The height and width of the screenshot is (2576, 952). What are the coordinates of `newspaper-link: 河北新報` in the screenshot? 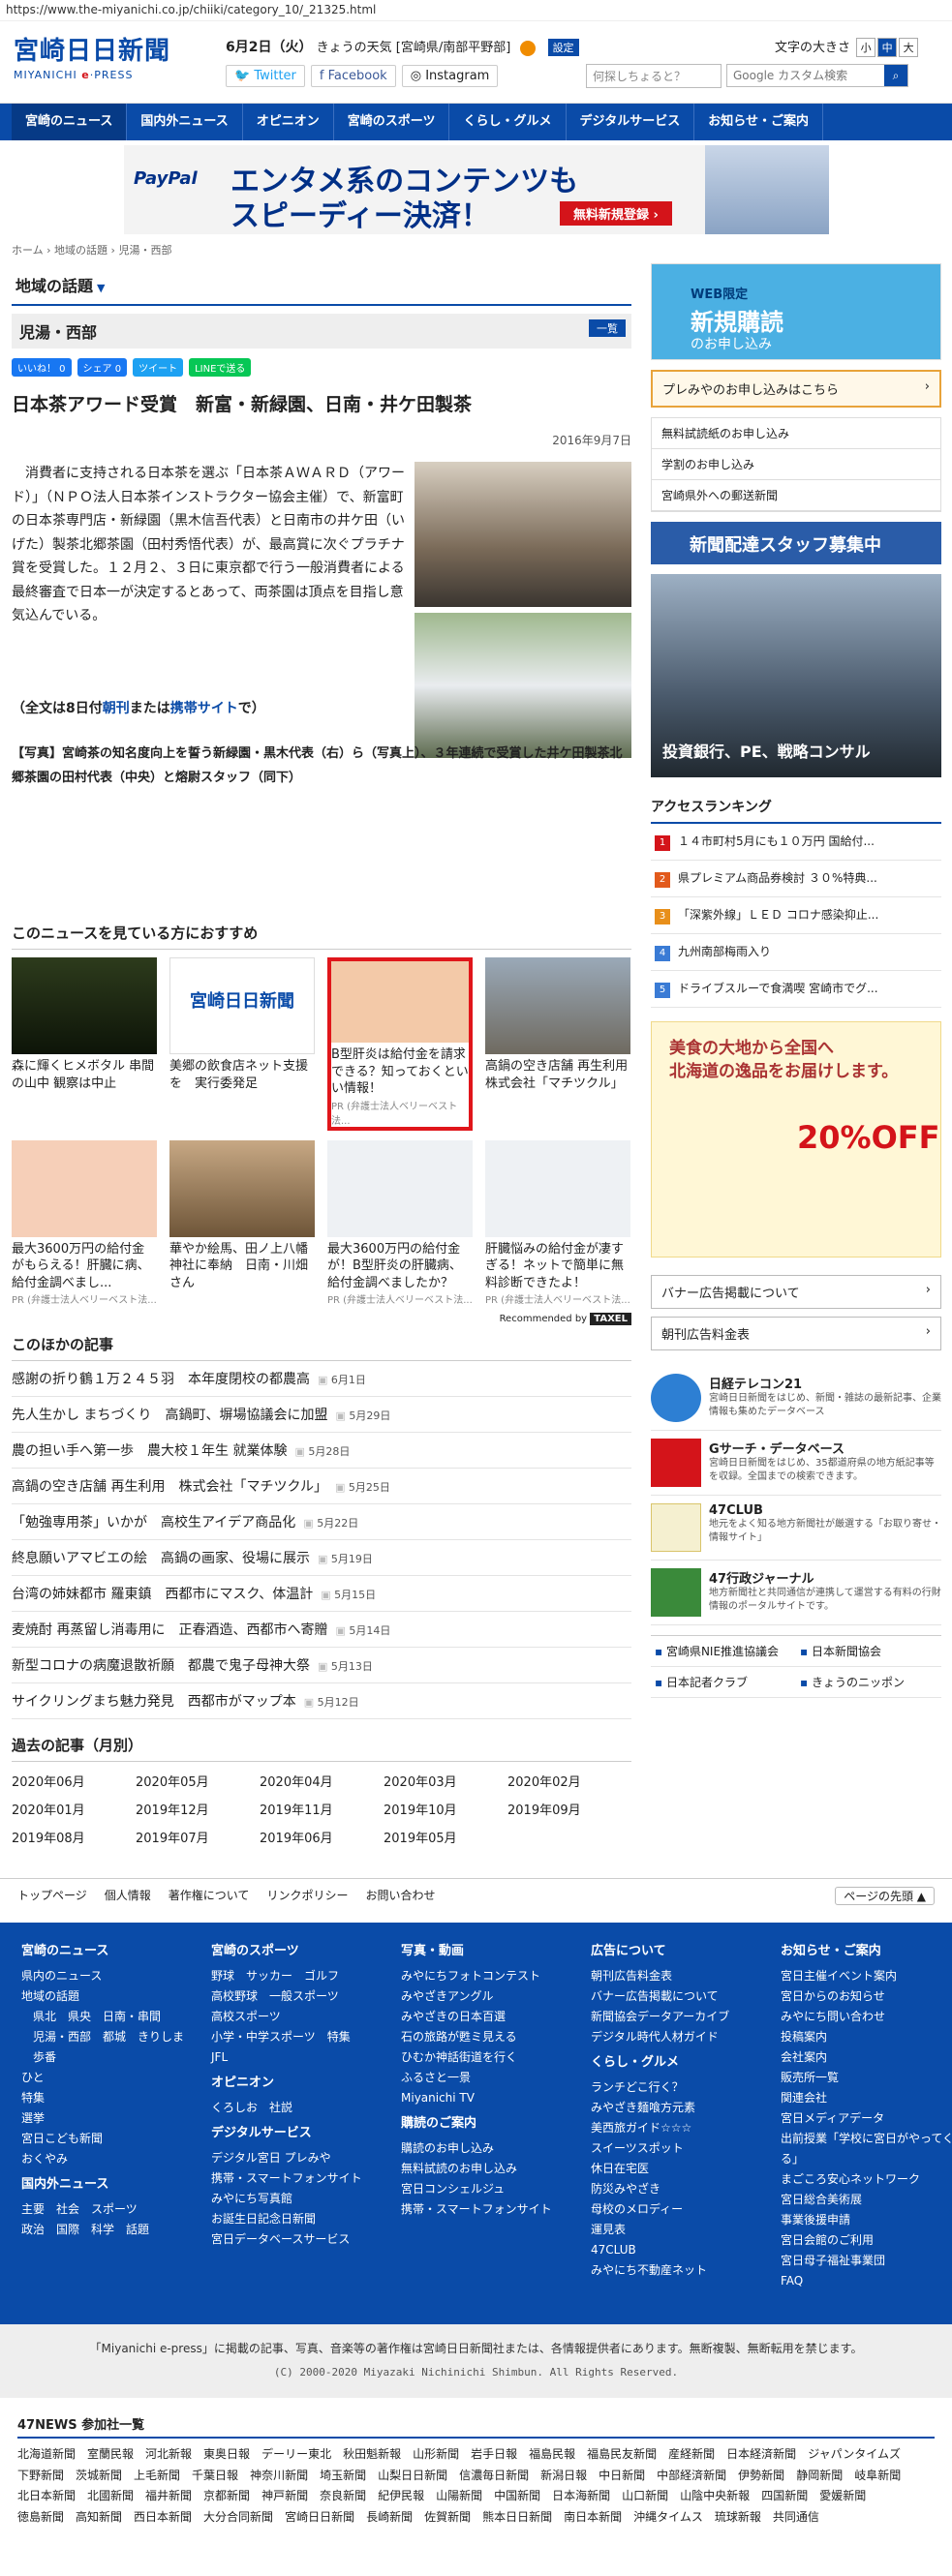 It's located at (168, 2455).